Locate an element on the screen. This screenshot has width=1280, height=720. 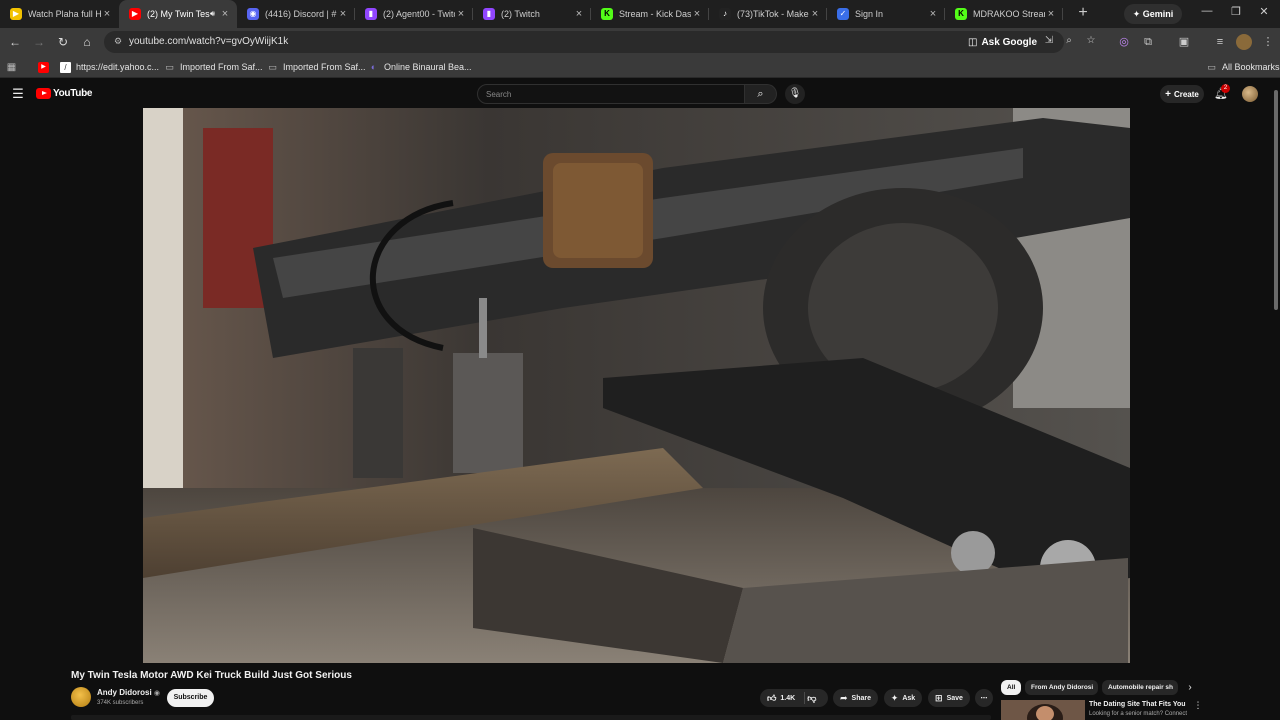
search-button: ⌕ is located at coordinates (761, 94).